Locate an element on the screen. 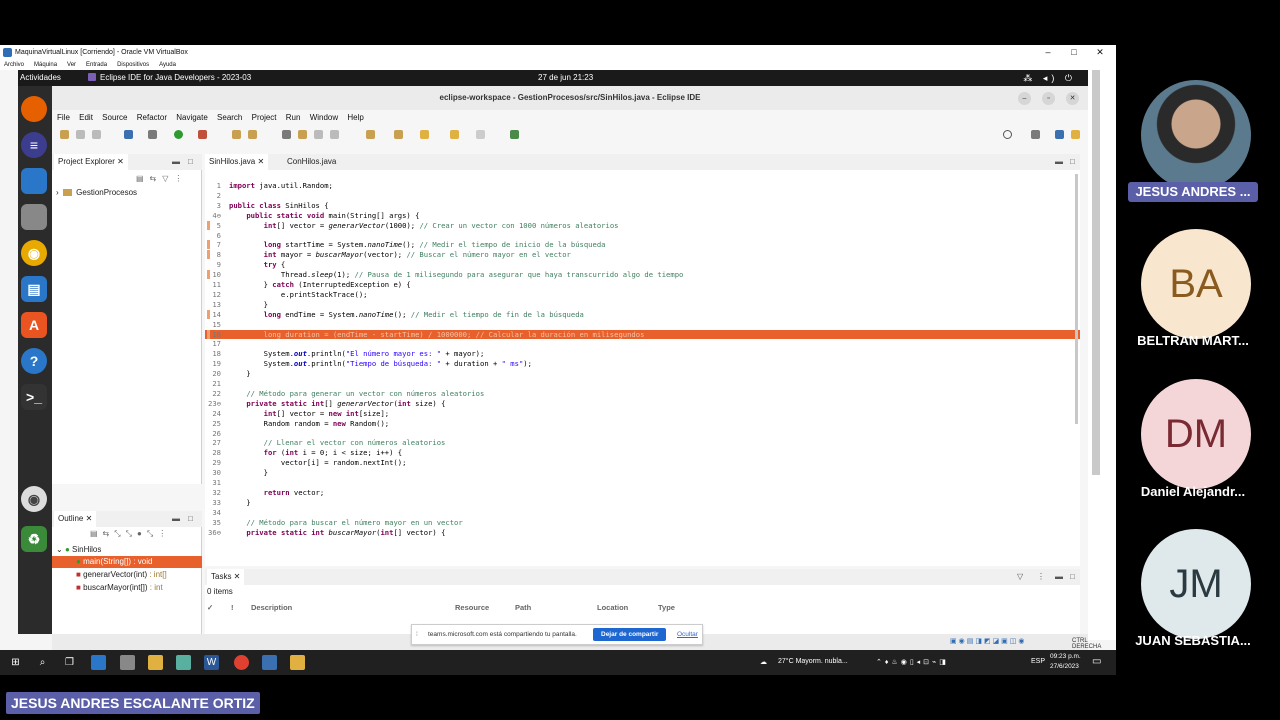 This screenshot has width=1280, height=720. menu-project: Project is located at coordinates (264, 117).